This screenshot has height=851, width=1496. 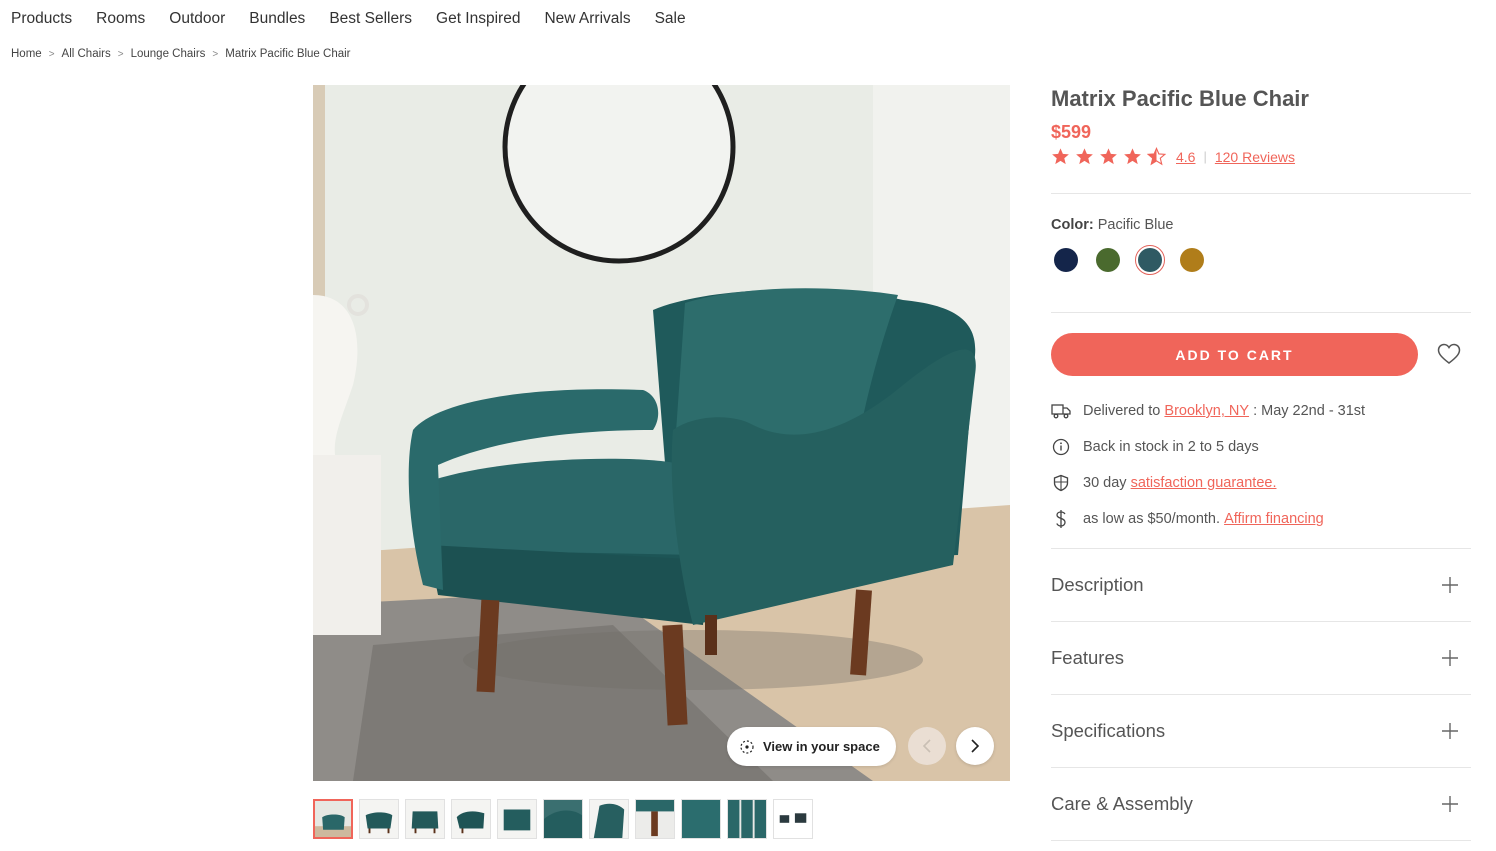 What do you see at coordinates (1180, 98) in the screenshot?
I see `product-title: Matrix Pacific Blue Chair` at bounding box center [1180, 98].